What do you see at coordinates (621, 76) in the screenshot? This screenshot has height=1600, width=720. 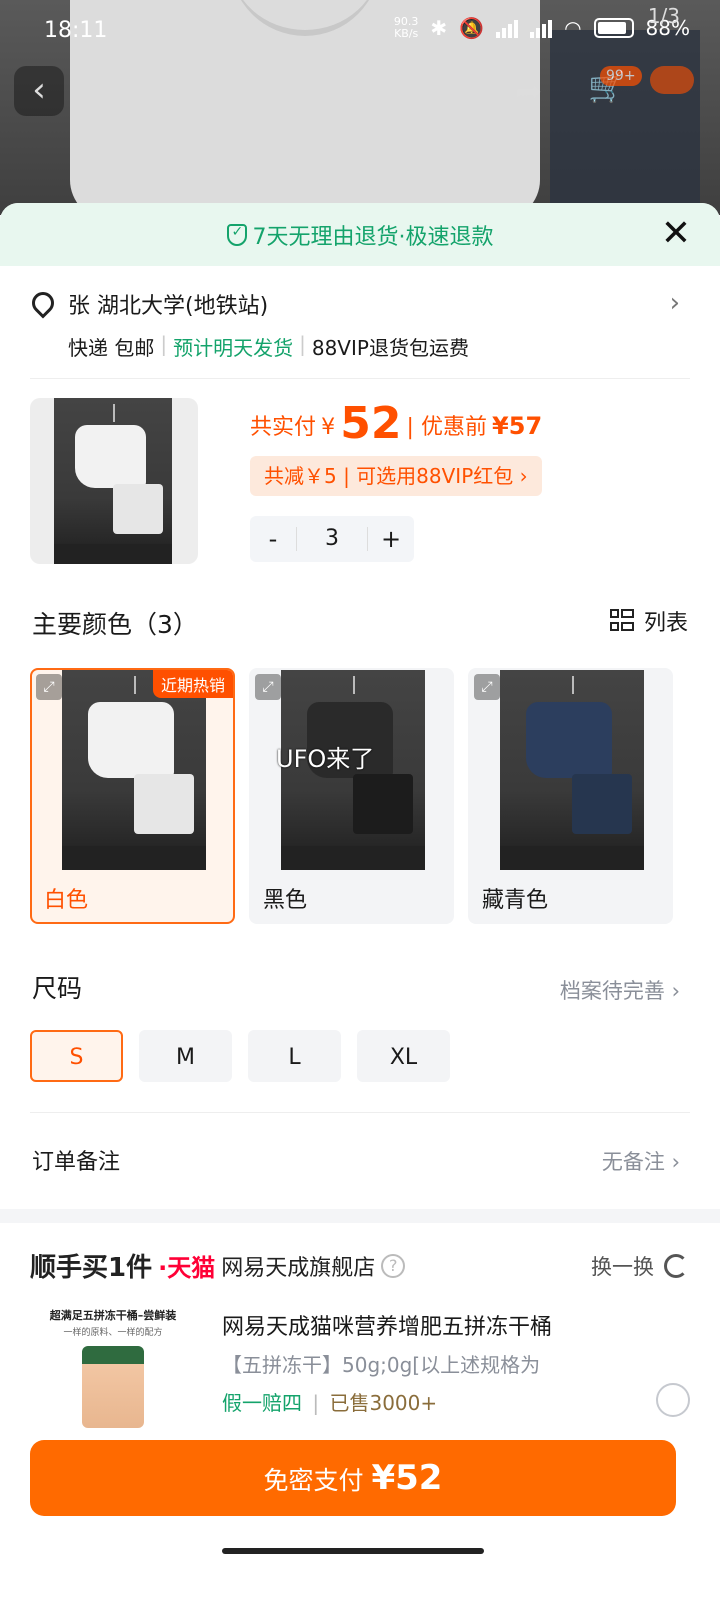 I see `cart-badge: 99+` at bounding box center [621, 76].